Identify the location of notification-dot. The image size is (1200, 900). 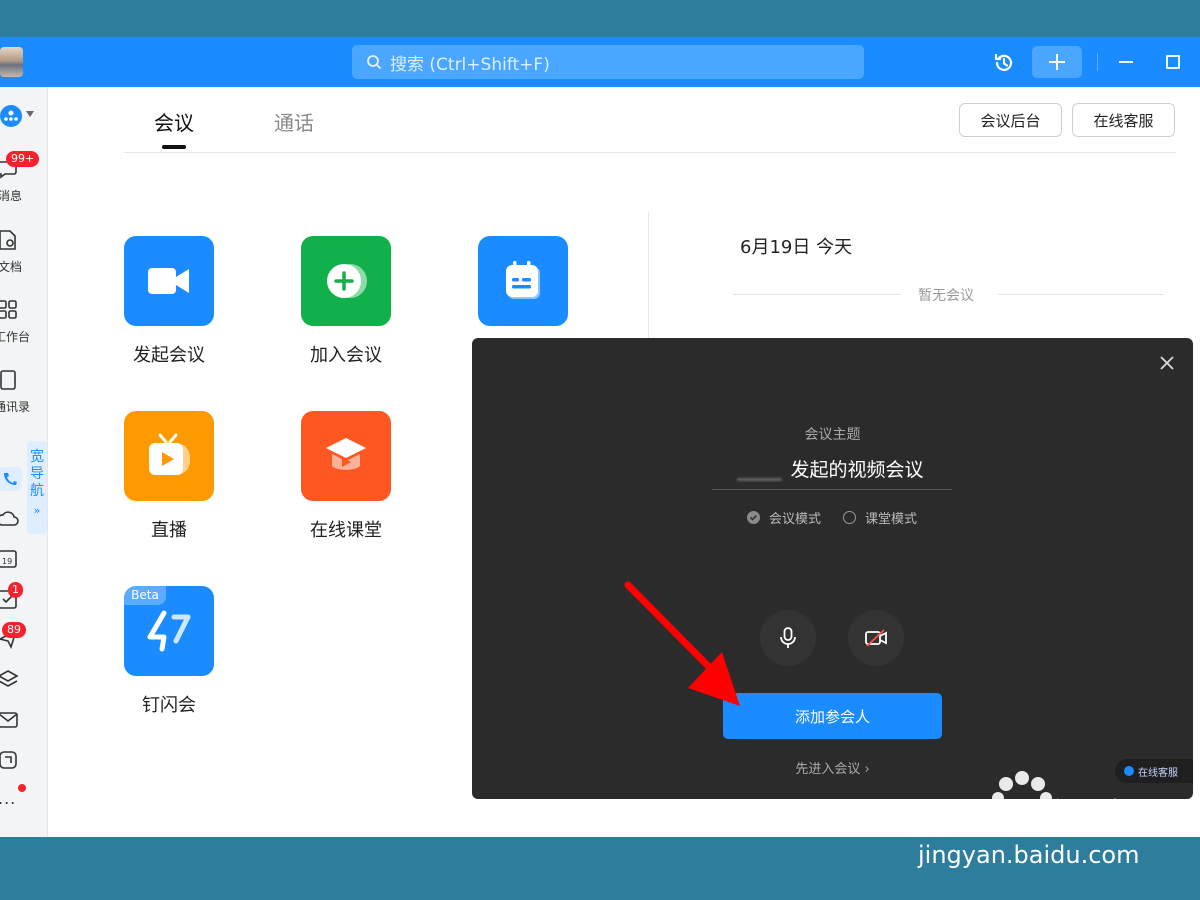
(22, 788).